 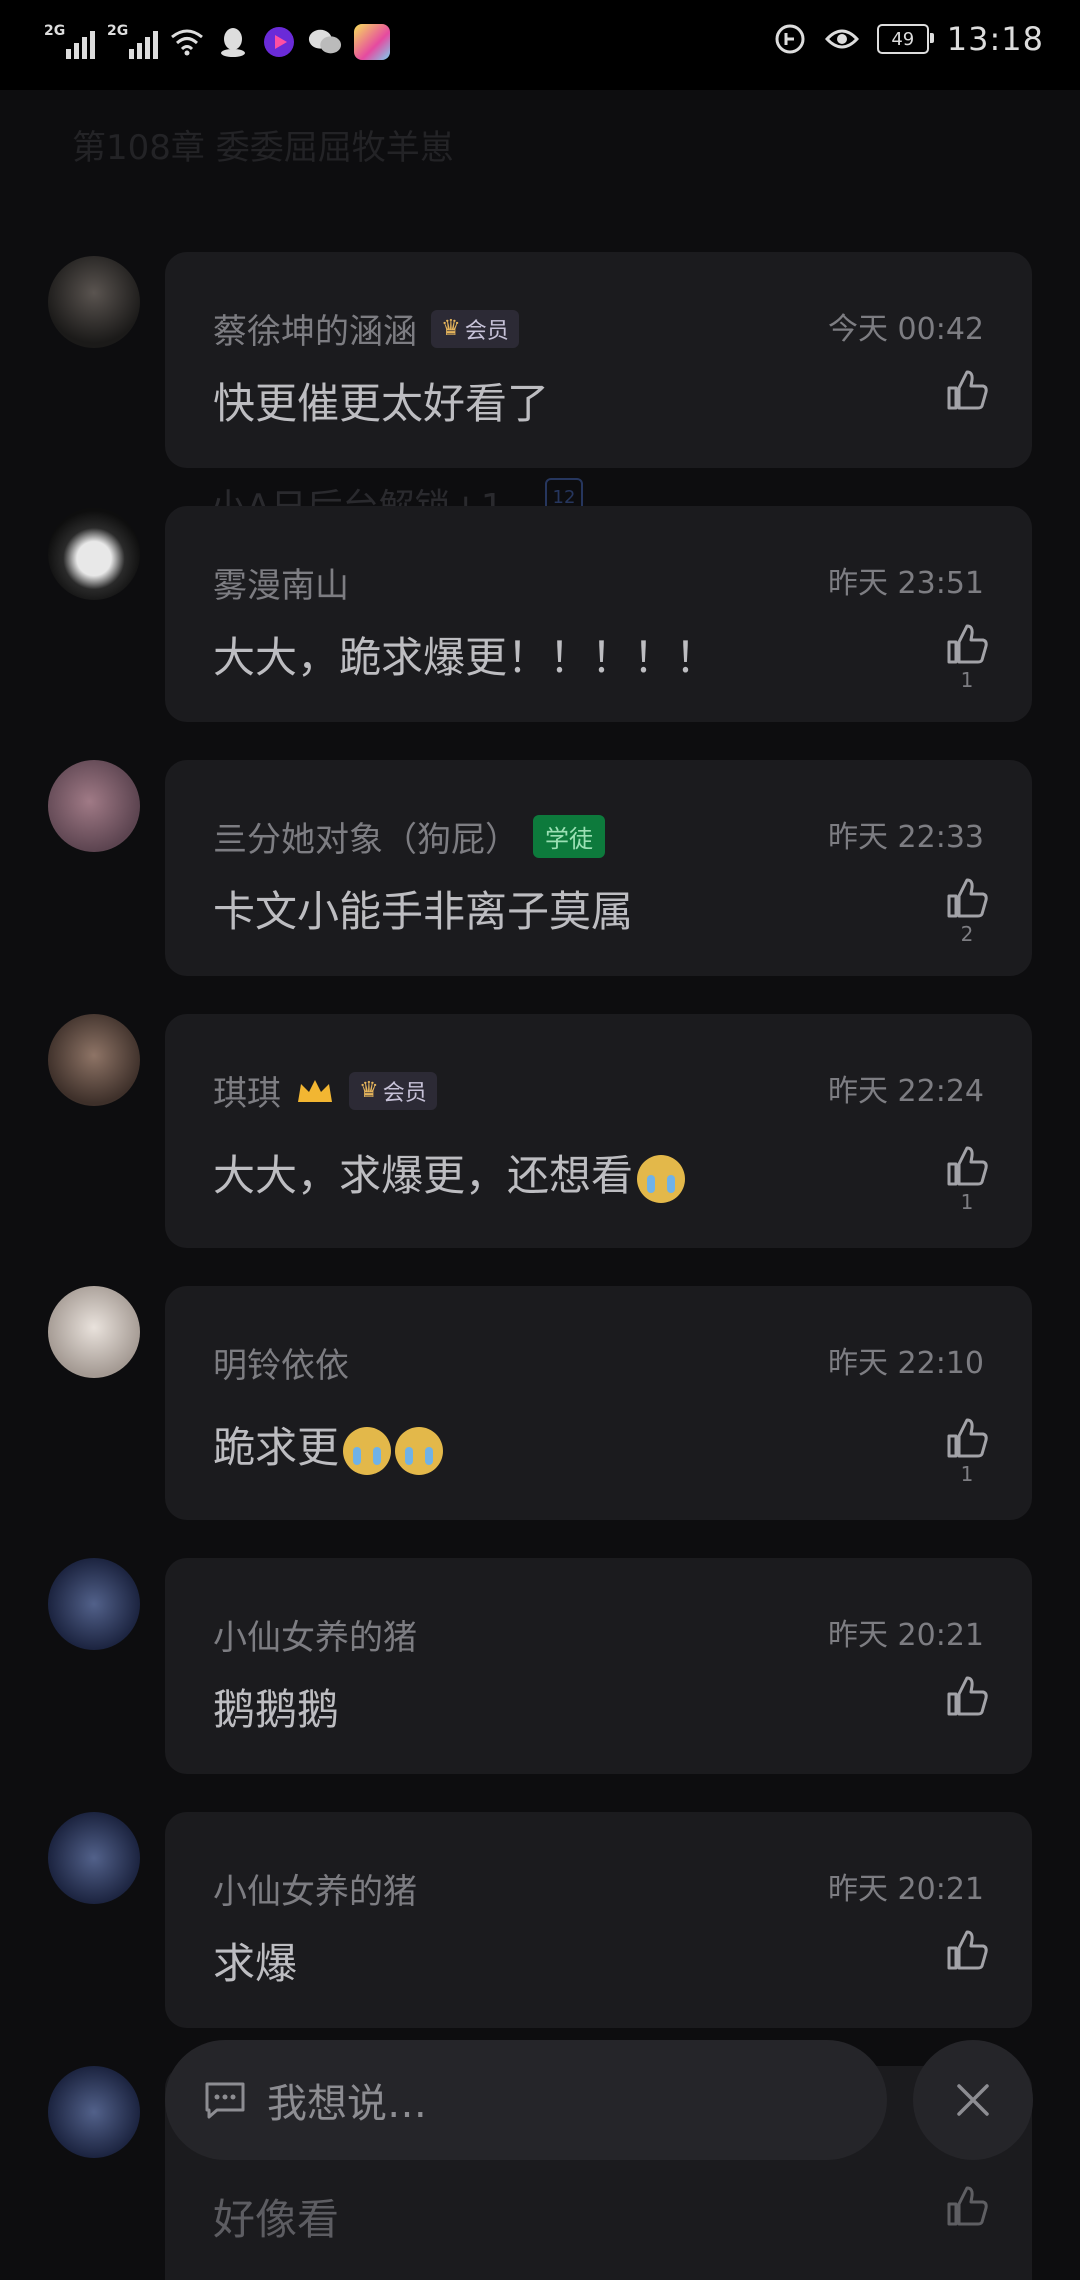 I want to click on comment-author: 亖分她对象（狗屁） 学徒, so click(x=409, y=836).